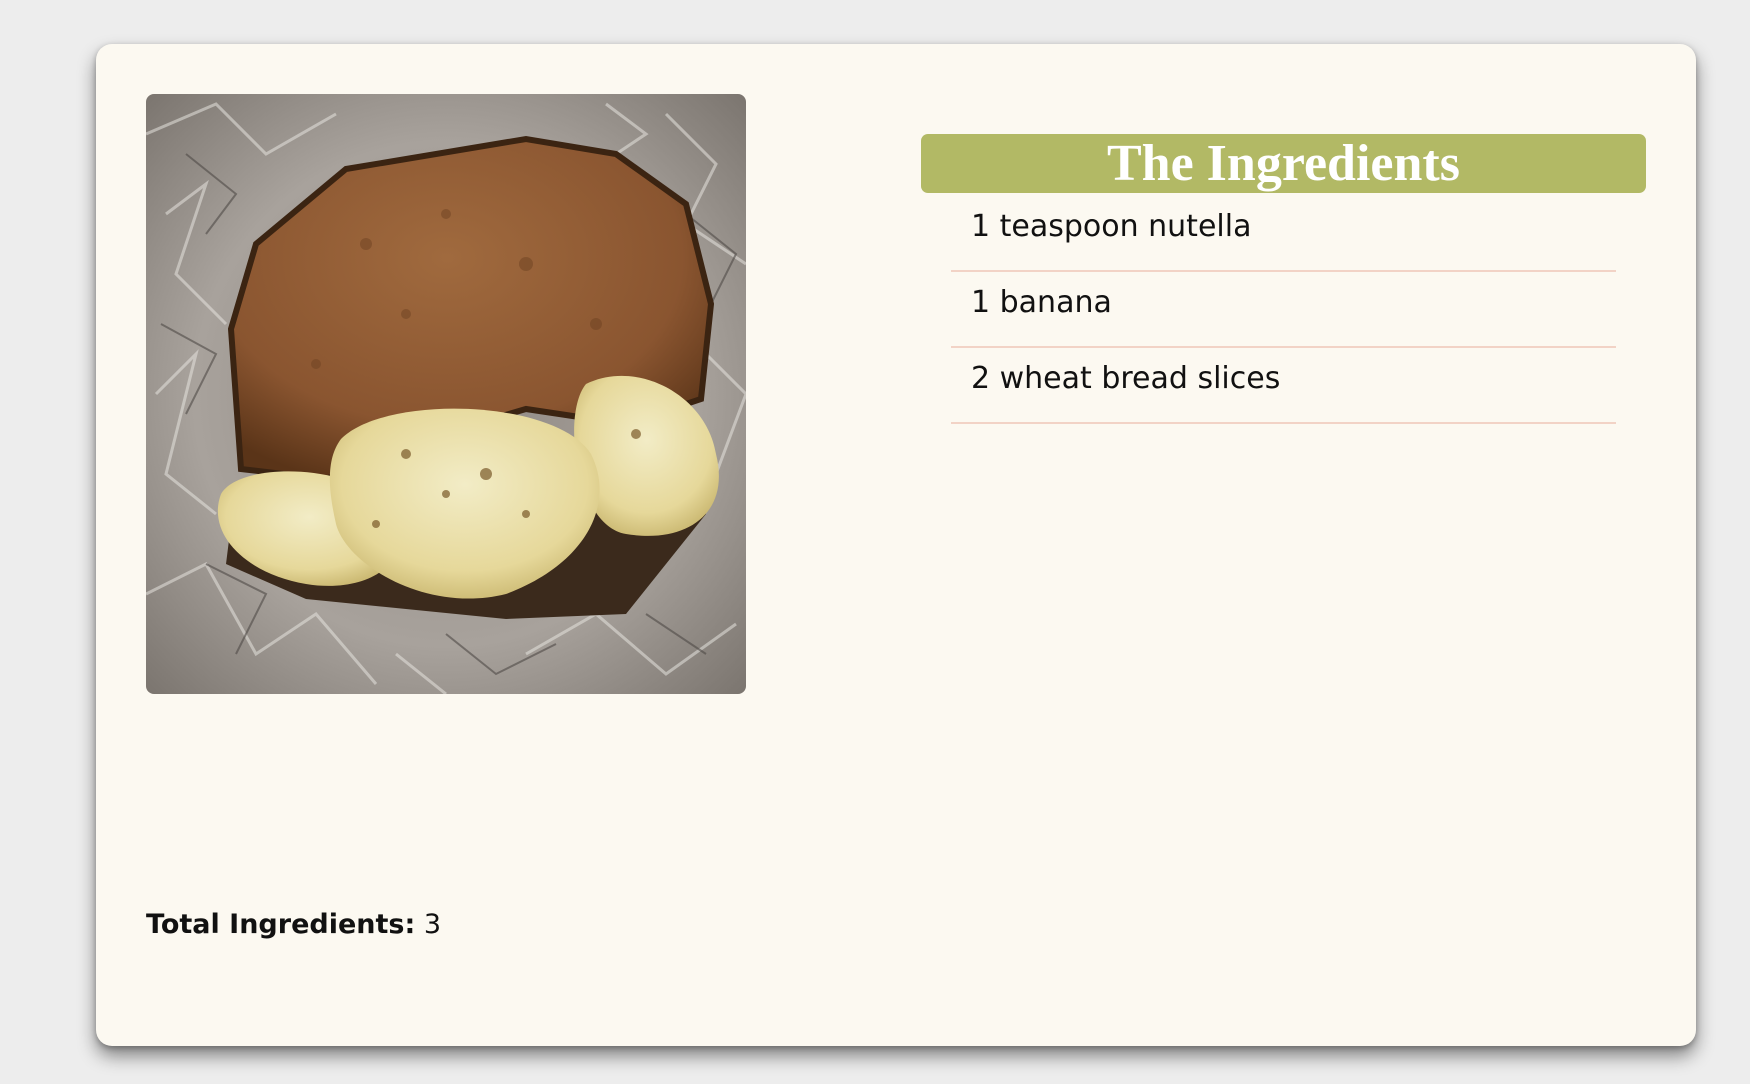 This screenshot has width=1750, height=1084. Describe the element at coordinates (1283, 163) in the screenshot. I see `ingredients-heading: The Ingredients` at that location.